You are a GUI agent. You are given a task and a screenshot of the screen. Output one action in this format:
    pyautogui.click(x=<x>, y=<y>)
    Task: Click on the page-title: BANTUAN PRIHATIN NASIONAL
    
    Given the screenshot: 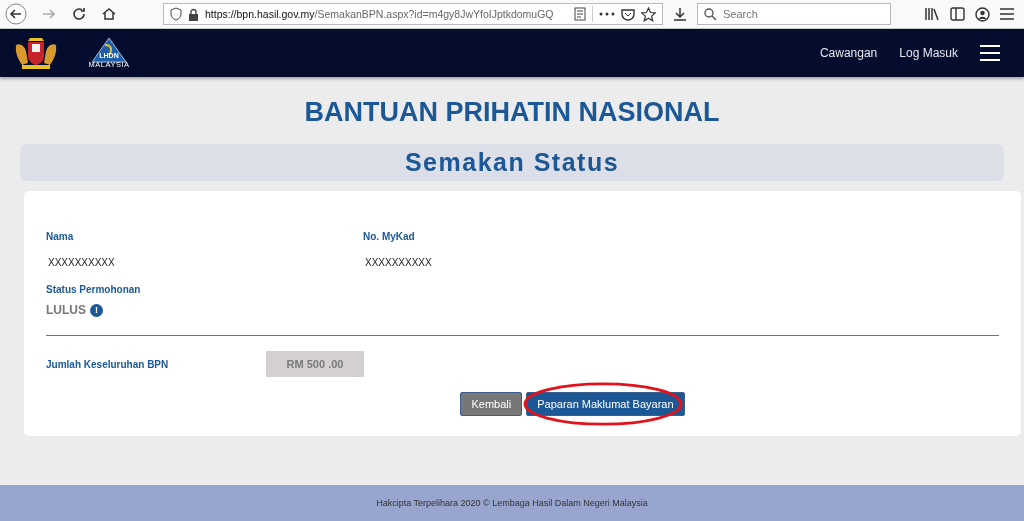 What is the action you would take?
    pyautogui.click(x=512, y=112)
    